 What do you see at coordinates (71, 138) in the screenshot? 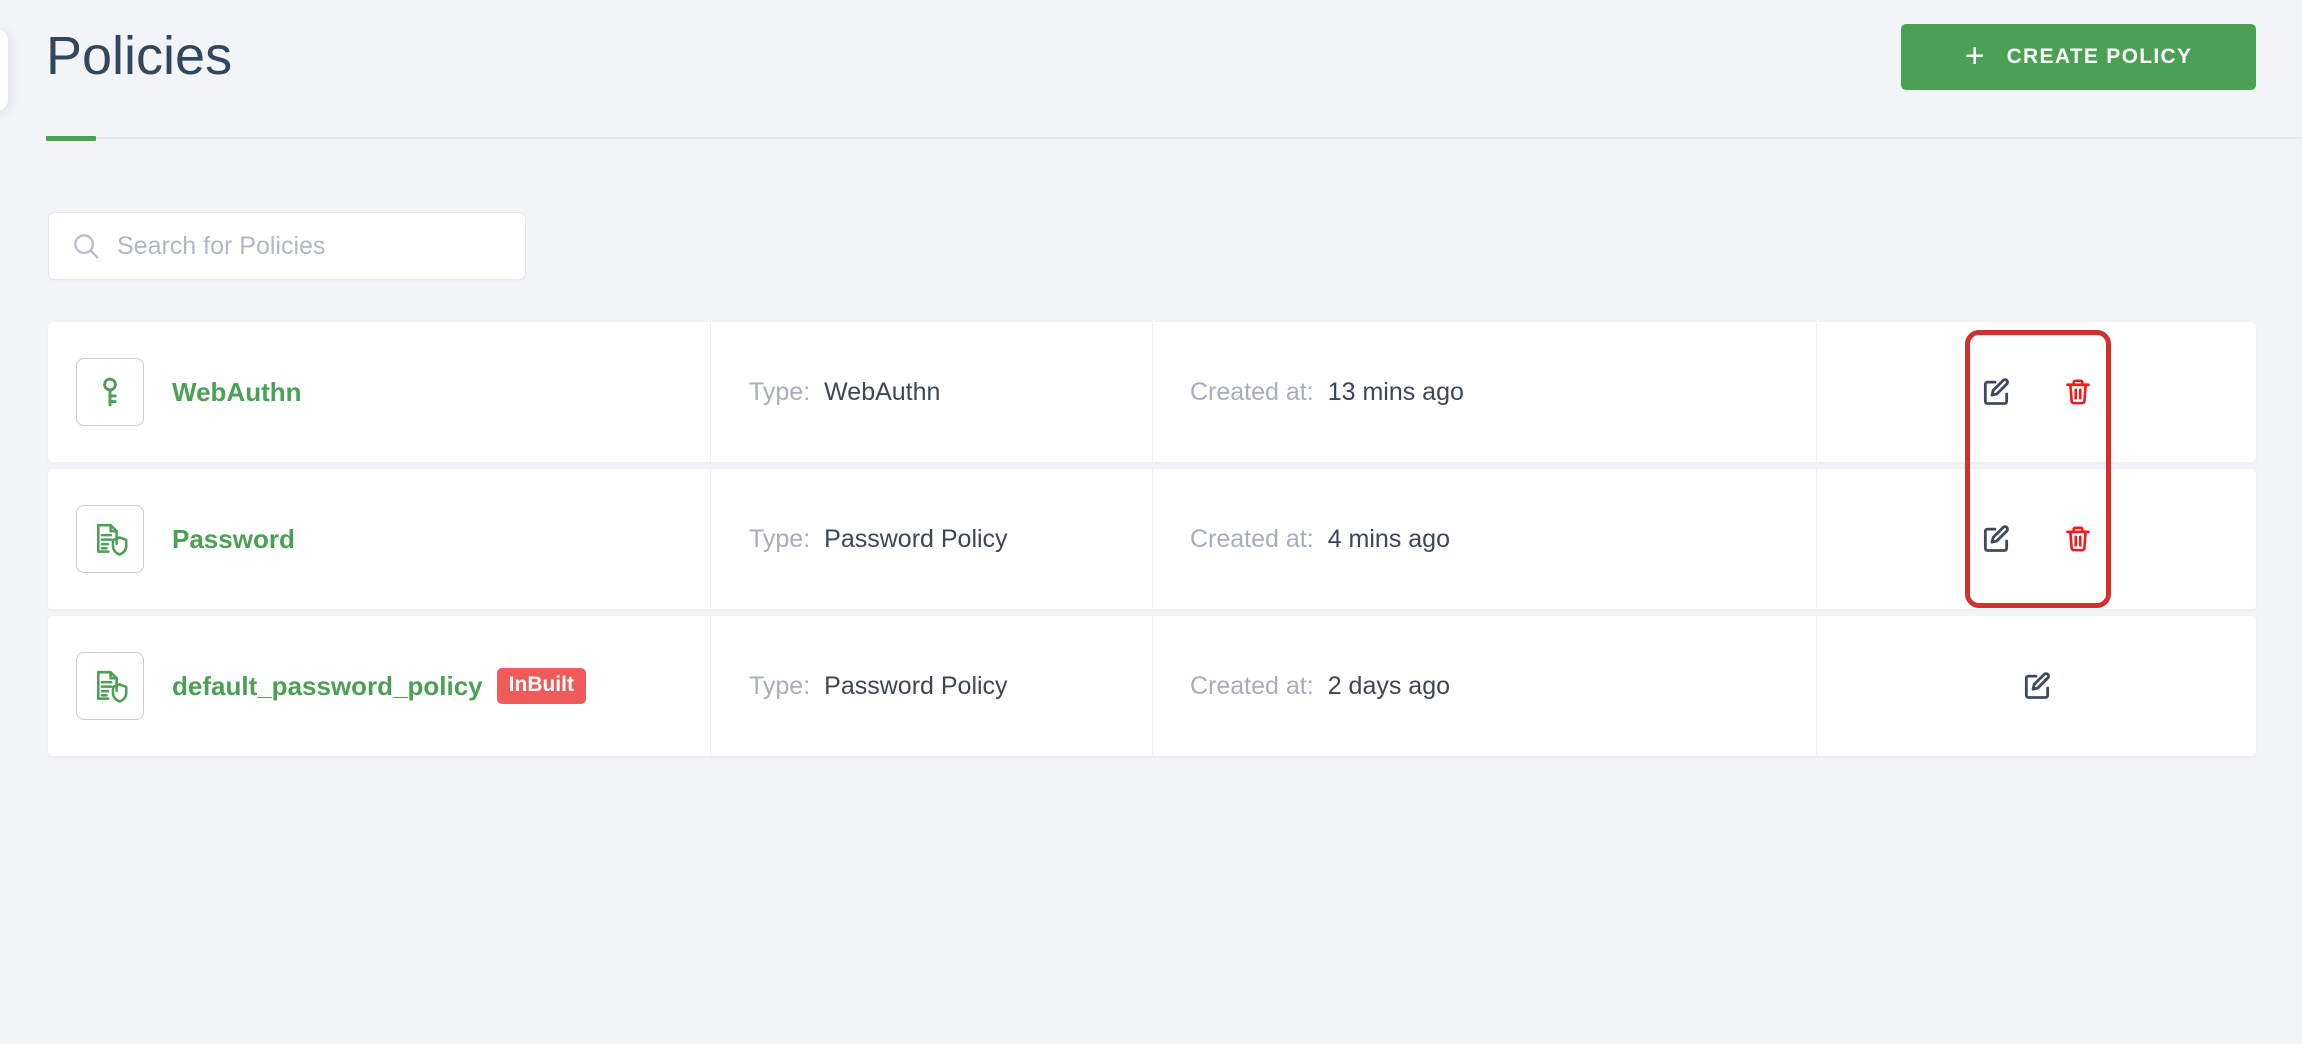
I see `divider-accent-bar` at bounding box center [71, 138].